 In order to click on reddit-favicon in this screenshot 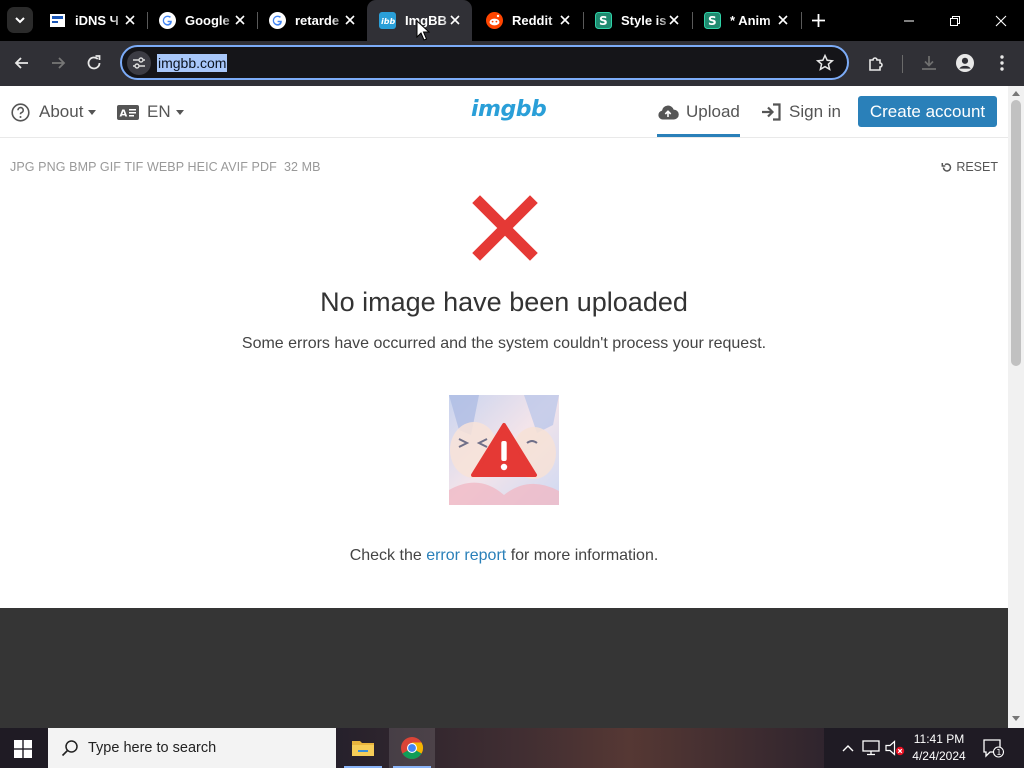, I will do `click(494, 20)`.